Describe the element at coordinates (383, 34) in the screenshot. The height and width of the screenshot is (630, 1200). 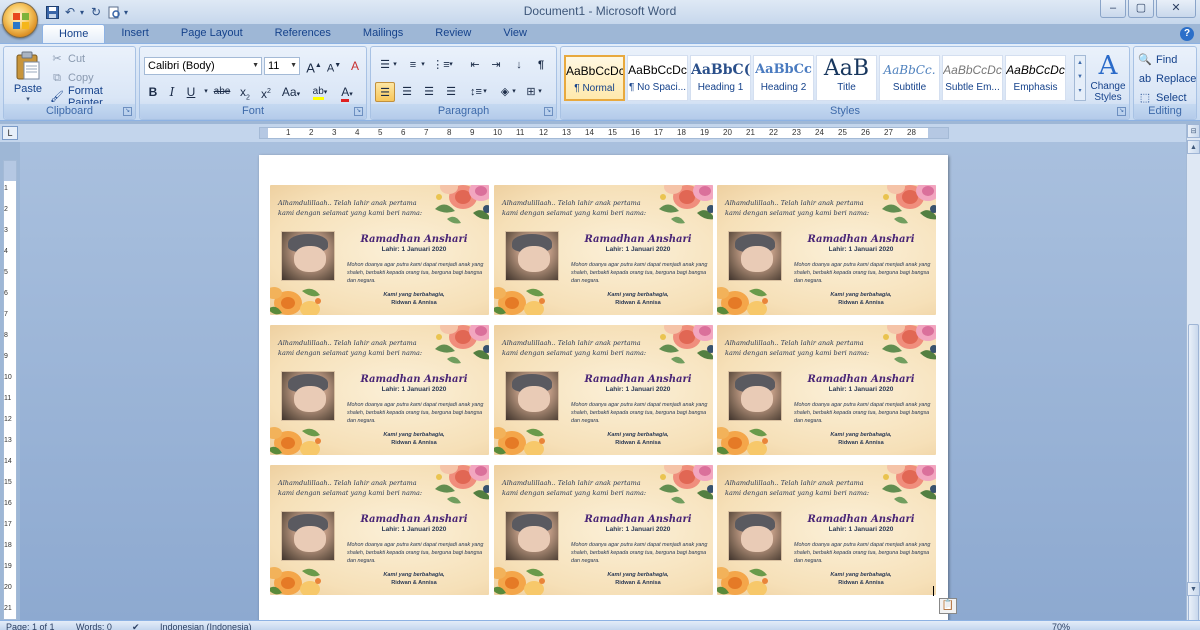
I see `tab-mailings: Mailings` at that location.